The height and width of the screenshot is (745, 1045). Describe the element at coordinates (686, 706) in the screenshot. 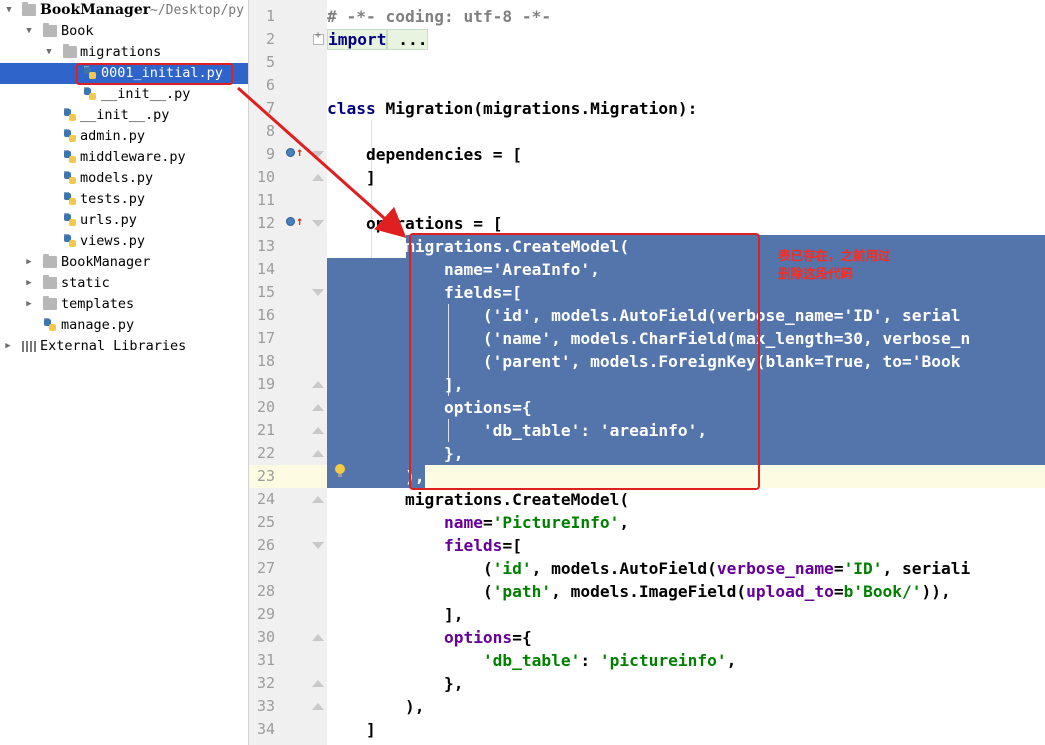

I see `code-line: ),` at that location.